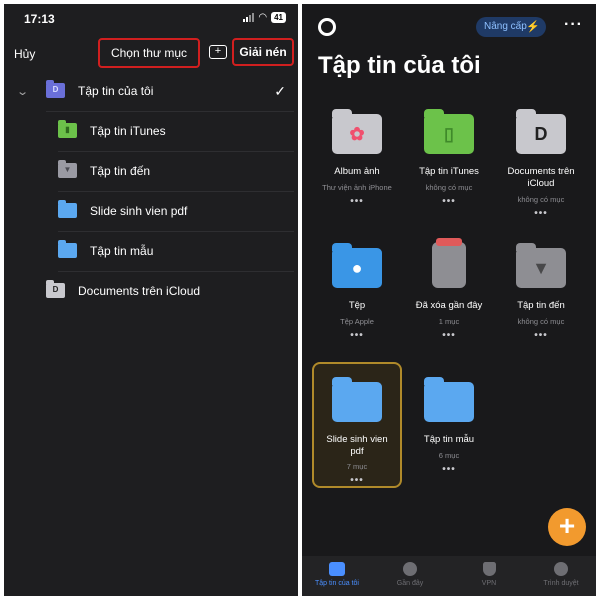 The image size is (600, 600). Describe the element at coordinates (337, 583) in the screenshot. I see `tab-label: Tập tin của tôi` at that location.